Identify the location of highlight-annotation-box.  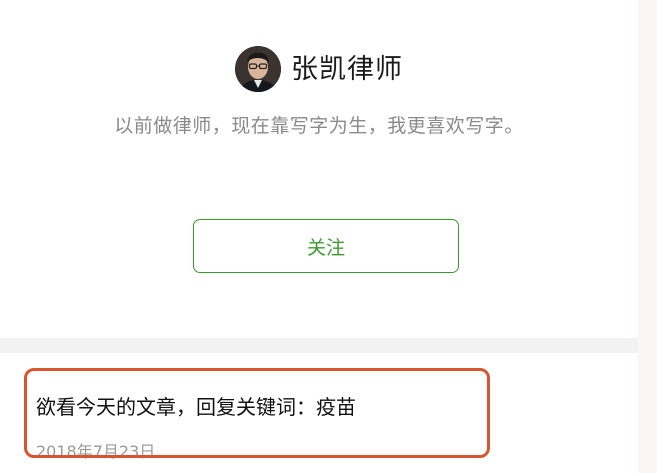
(257, 413).